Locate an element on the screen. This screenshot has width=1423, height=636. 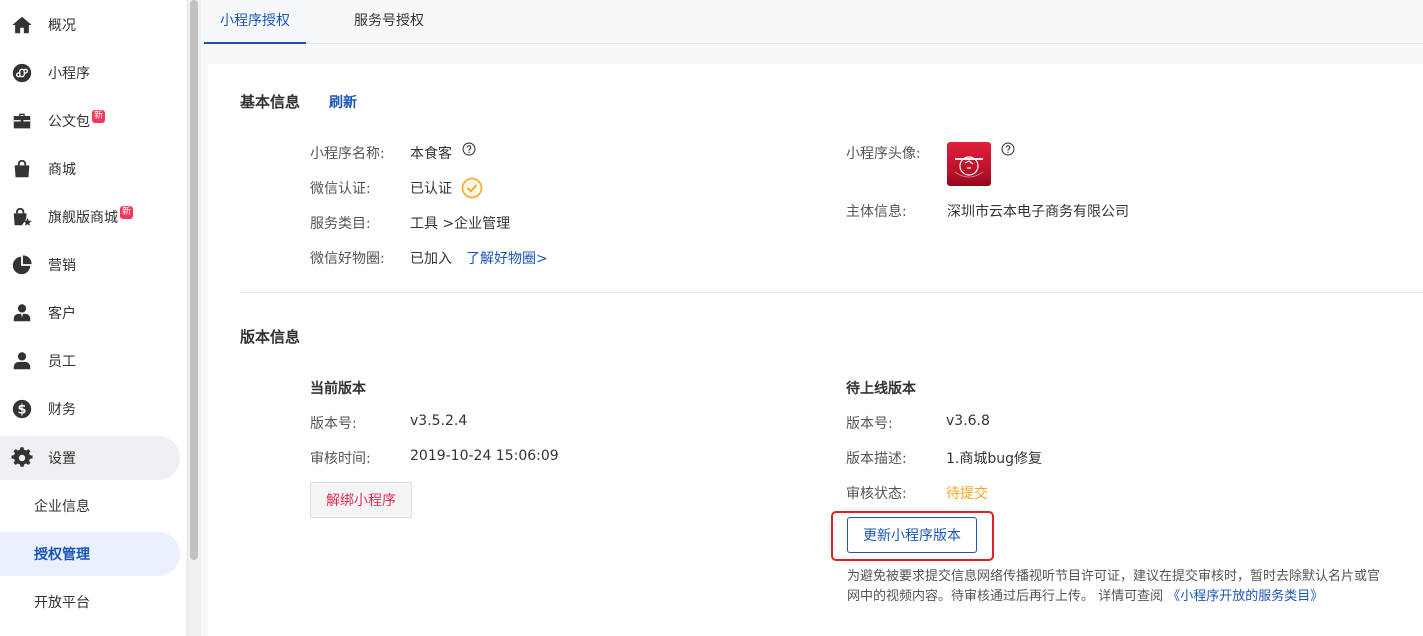
sidebar-item-label: 客户 is located at coordinates (62, 314).